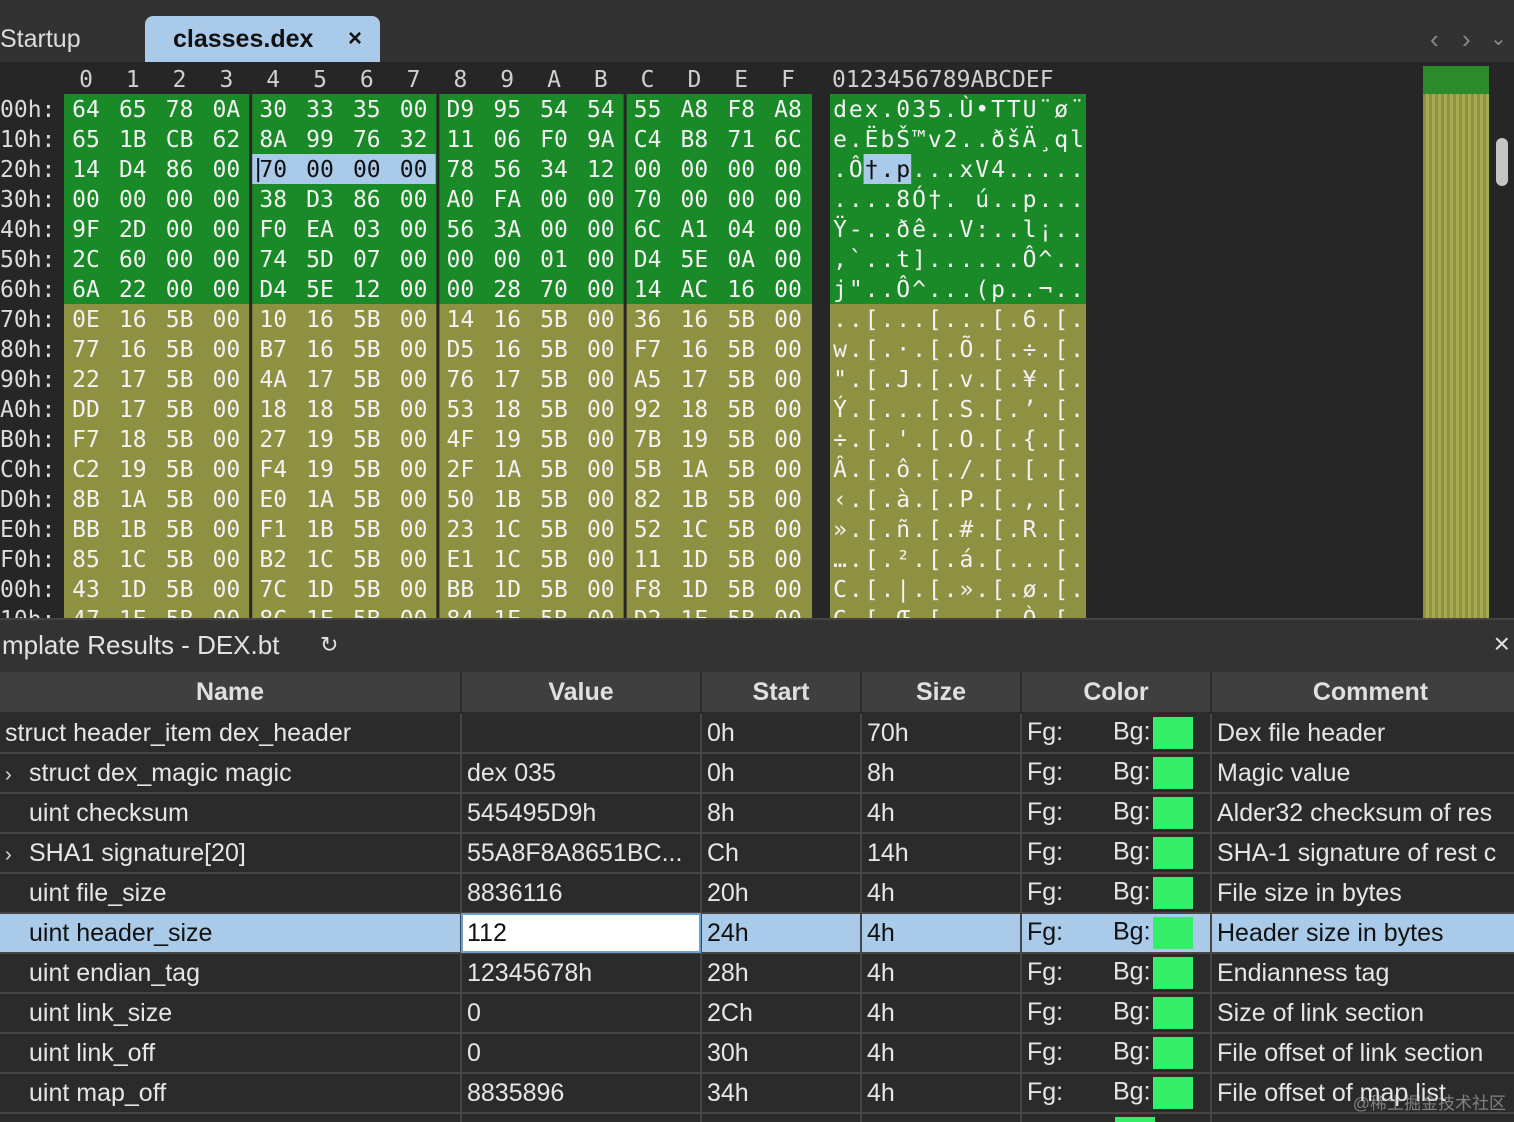 This screenshot has height=1122, width=1514. What do you see at coordinates (998, 290) in the screenshot?
I see `ascii-char: p` at bounding box center [998, 290].